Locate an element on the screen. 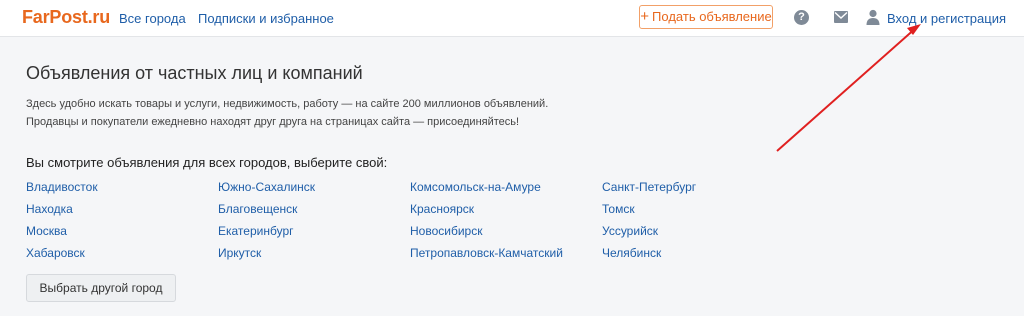  city-link: Комсомольск-на-Амуре is located at coordinates (505, 190).